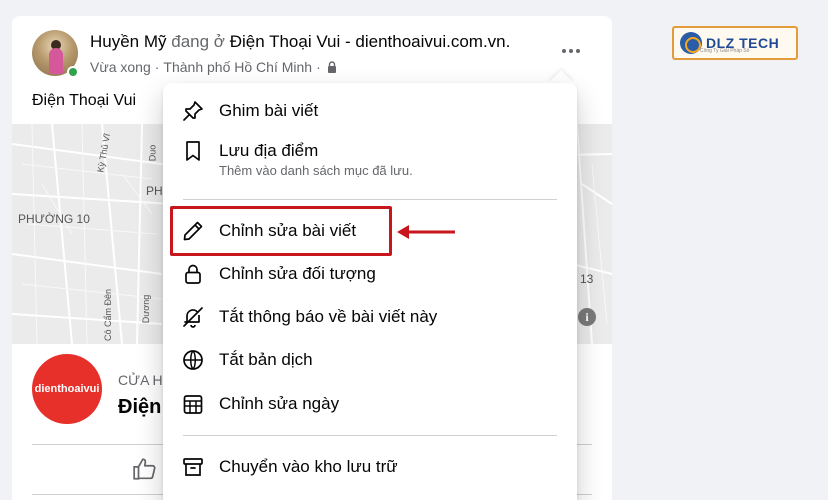  Describe the element at coordinates (108, 315) in the screenshot. I see `map-label-street: Cô Cẩm Đên` at that location.